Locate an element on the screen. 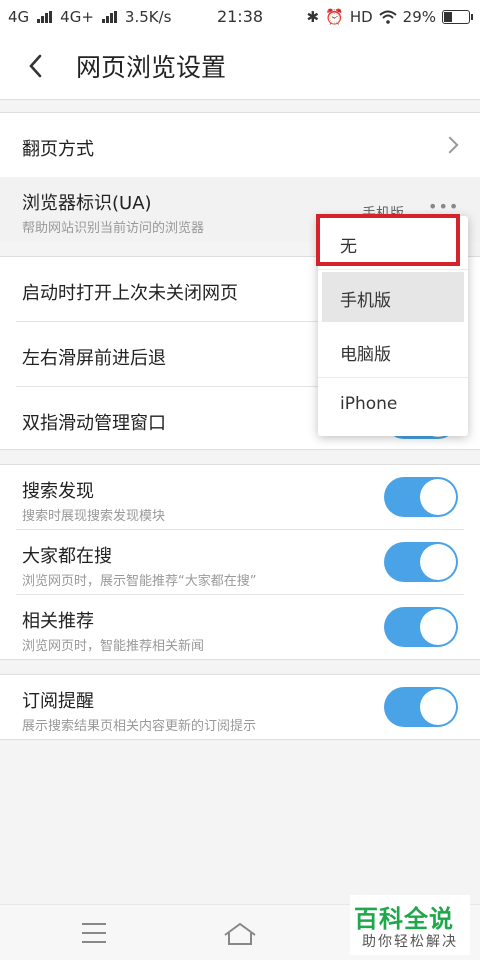  menu-icon is located at coordinates (94, 933).